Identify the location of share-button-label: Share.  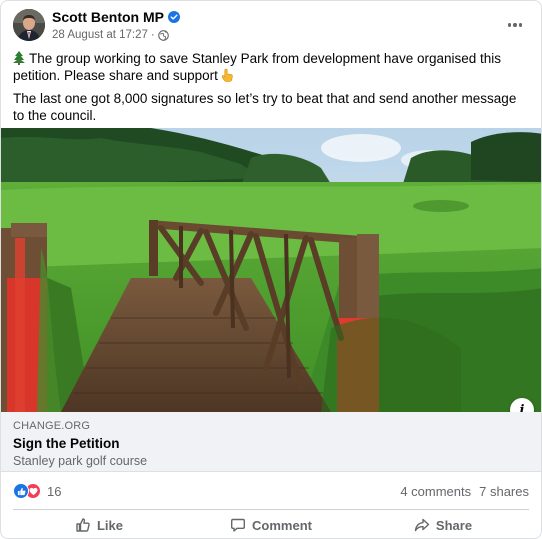
(454, 525).